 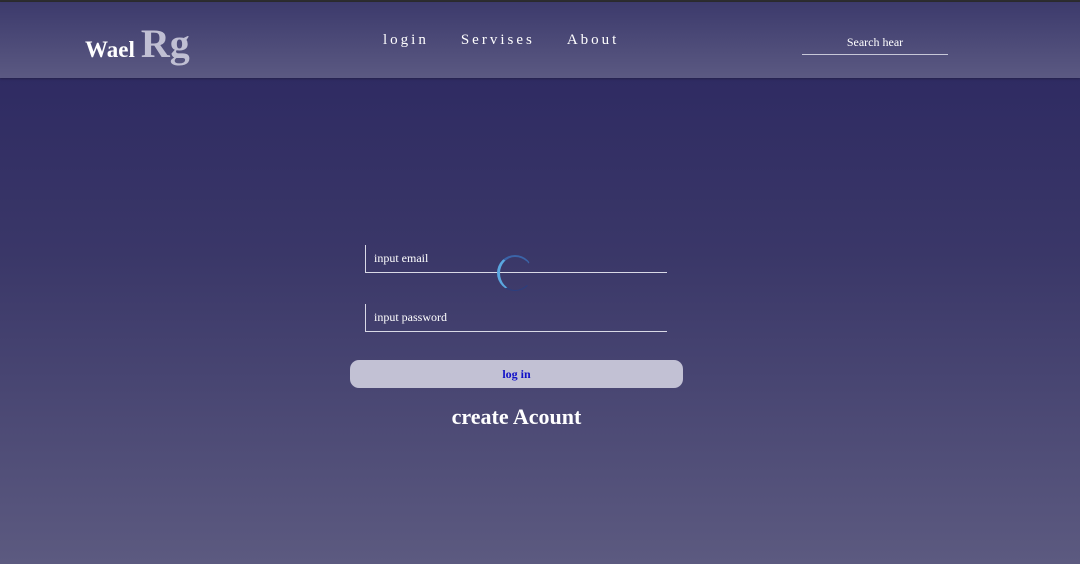 What do you see at coordinates (515, 273) in the screenshot?
I see `loading-spinner-icon` at bounding box center [515, 273].